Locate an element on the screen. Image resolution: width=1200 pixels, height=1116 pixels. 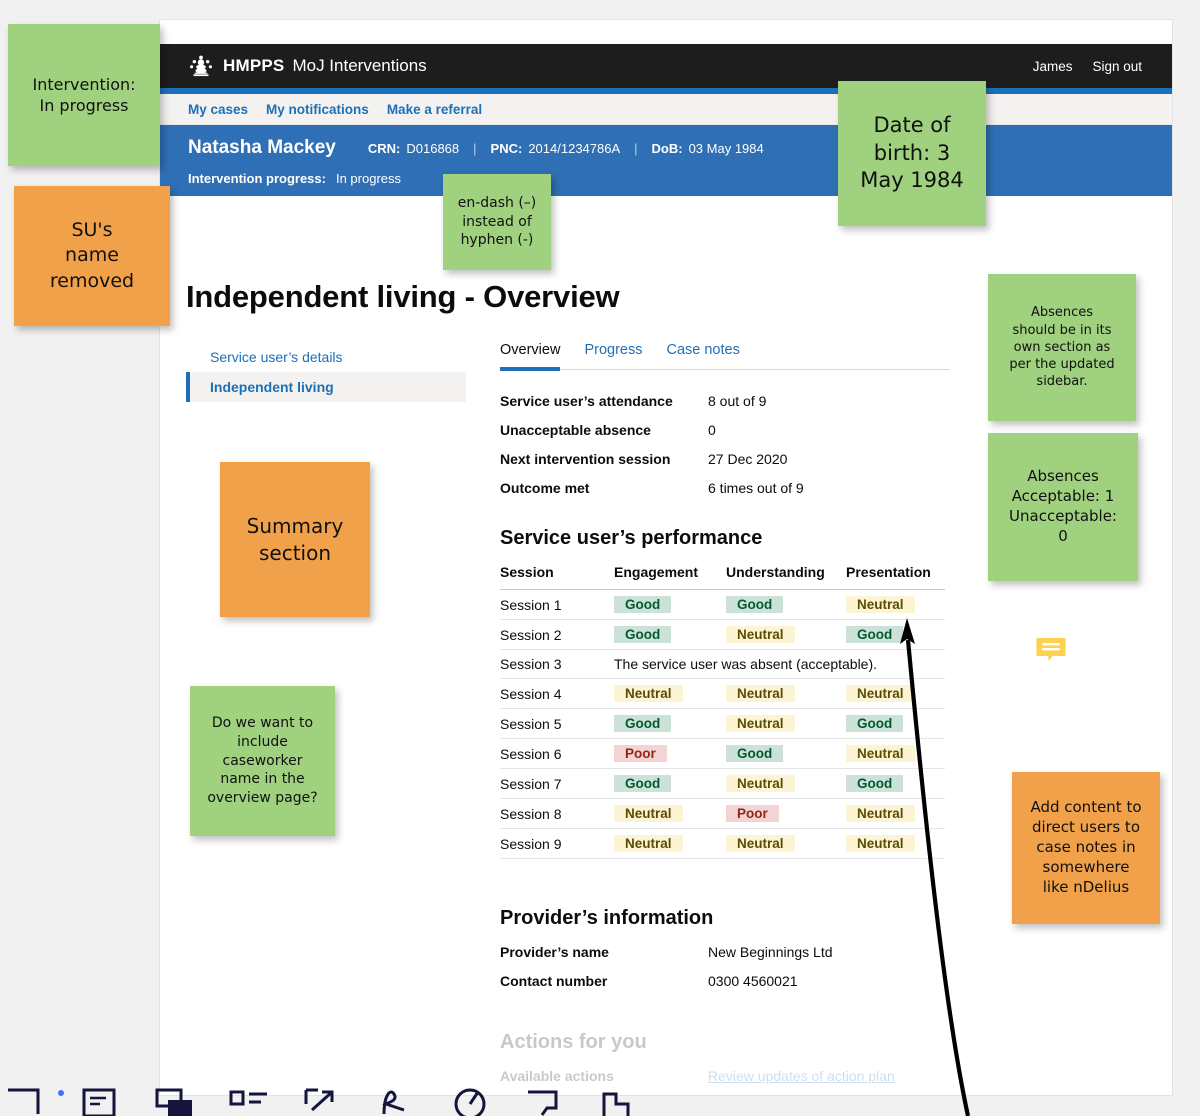
shape-tool-icon is located at coordinates (176, 1101).